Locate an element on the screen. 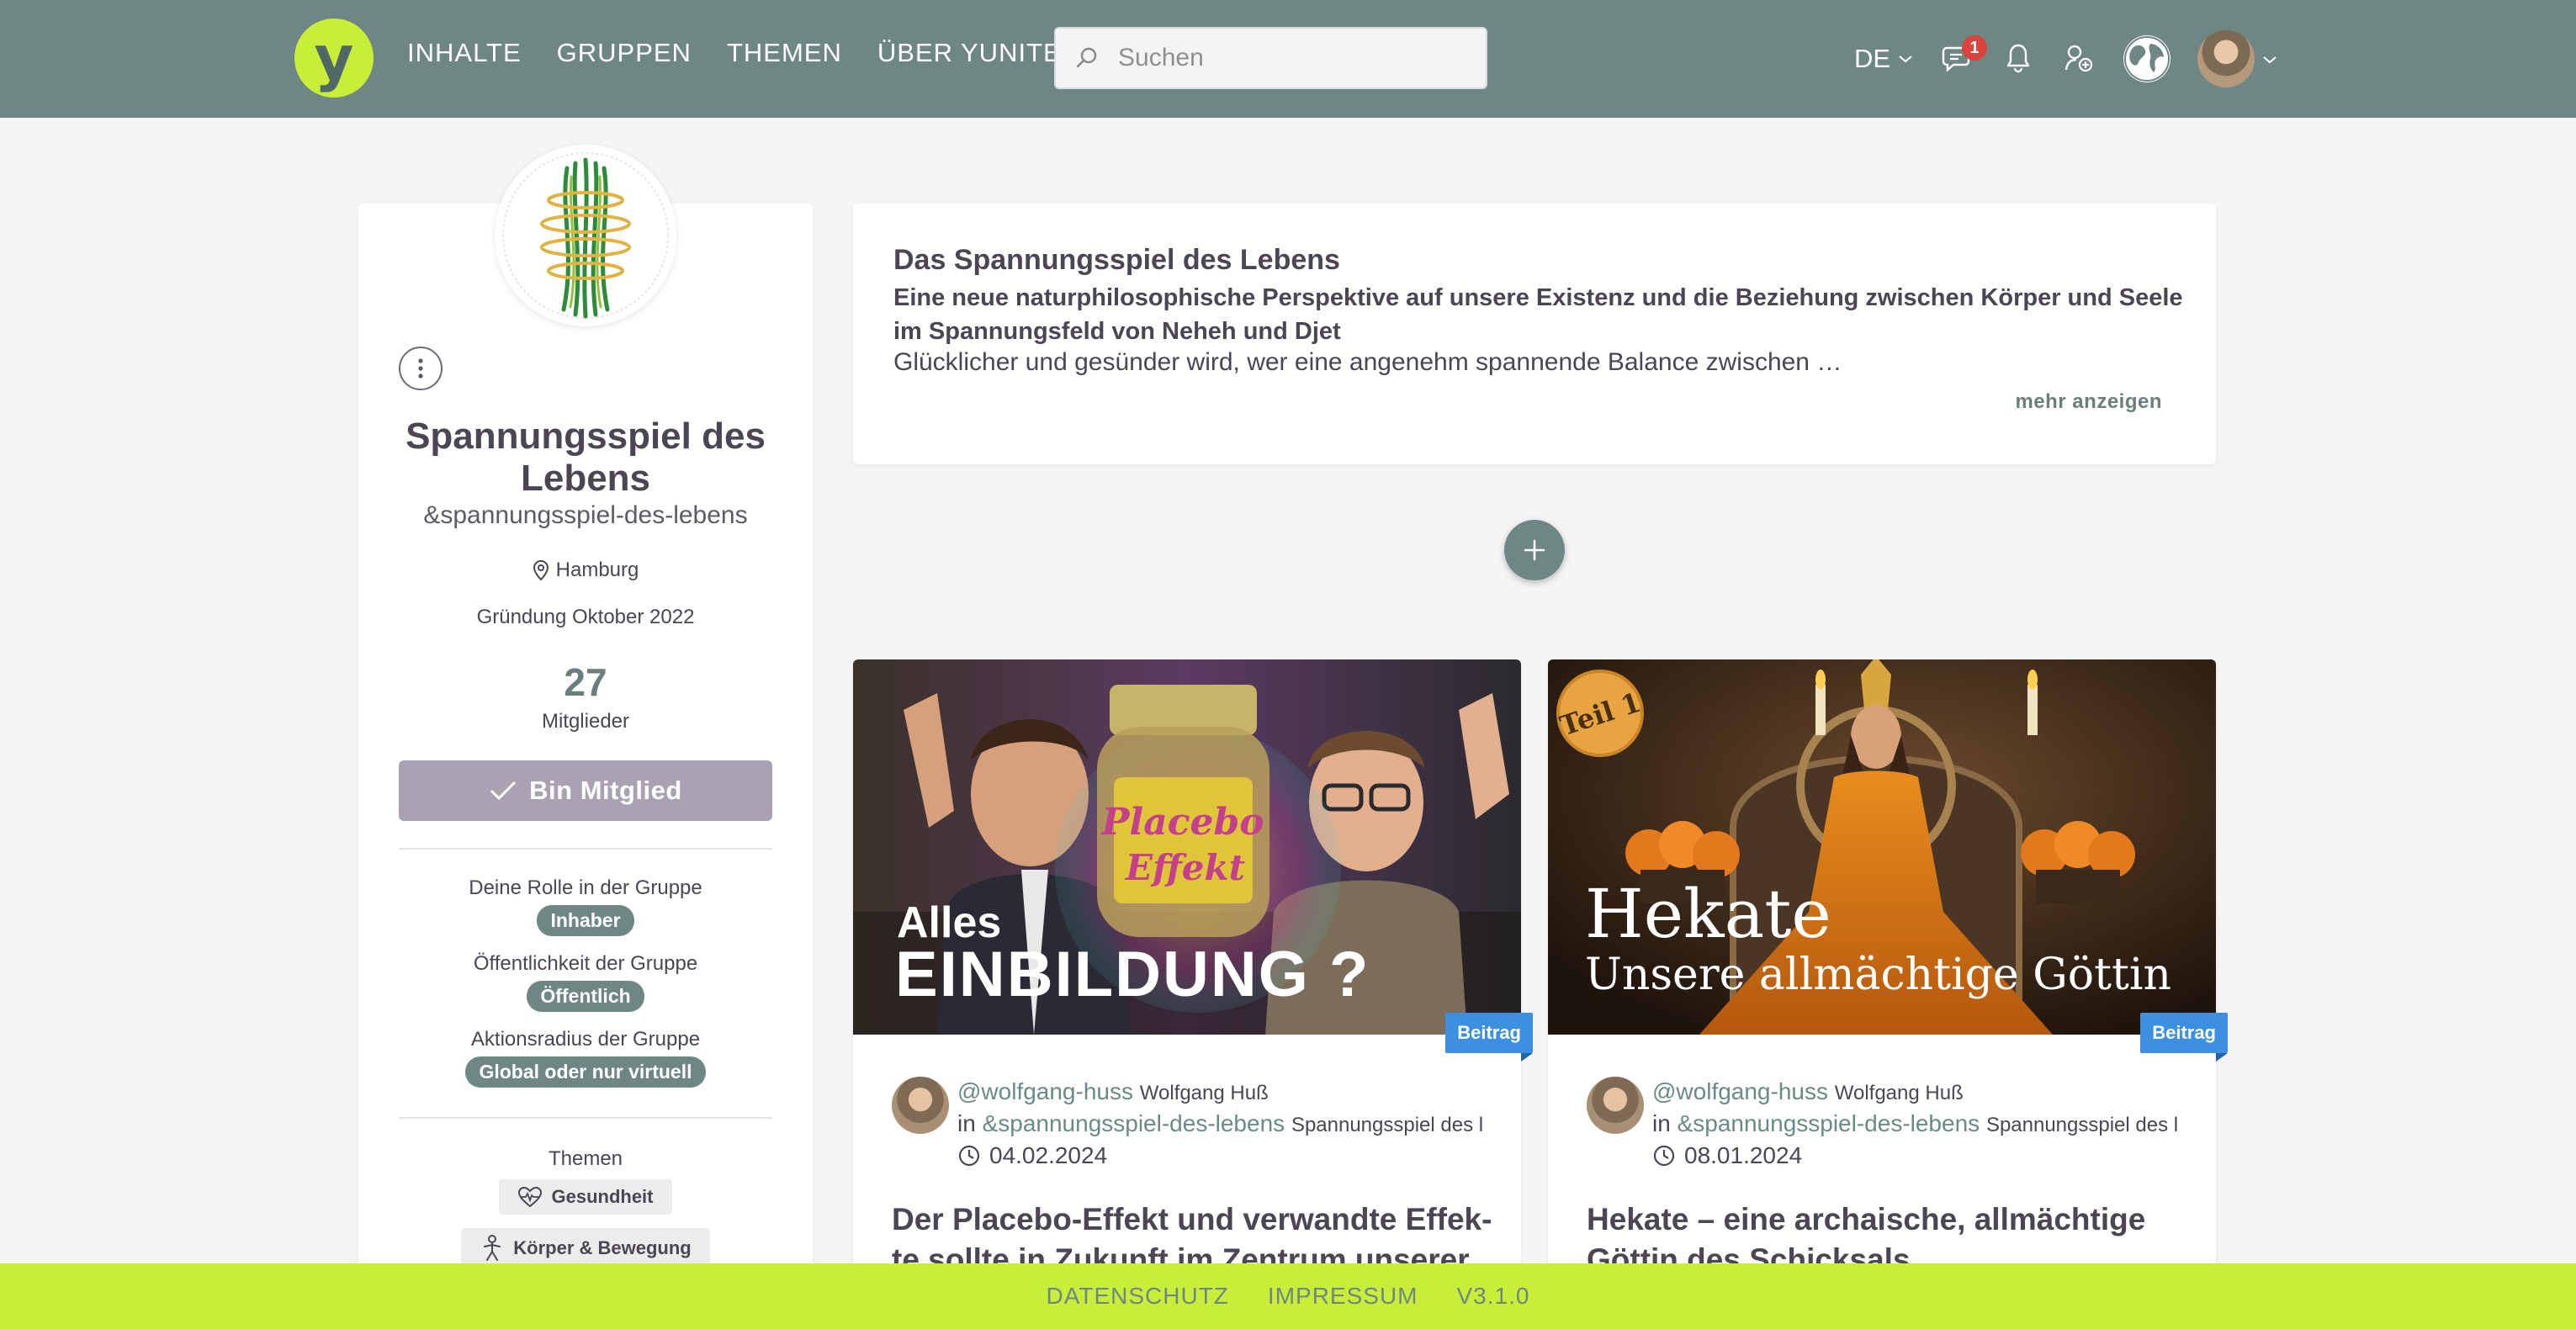 This screenshot has height=1329, width=2576. post-date: 04.02.2024 is located at coordinates (1048, 1155).